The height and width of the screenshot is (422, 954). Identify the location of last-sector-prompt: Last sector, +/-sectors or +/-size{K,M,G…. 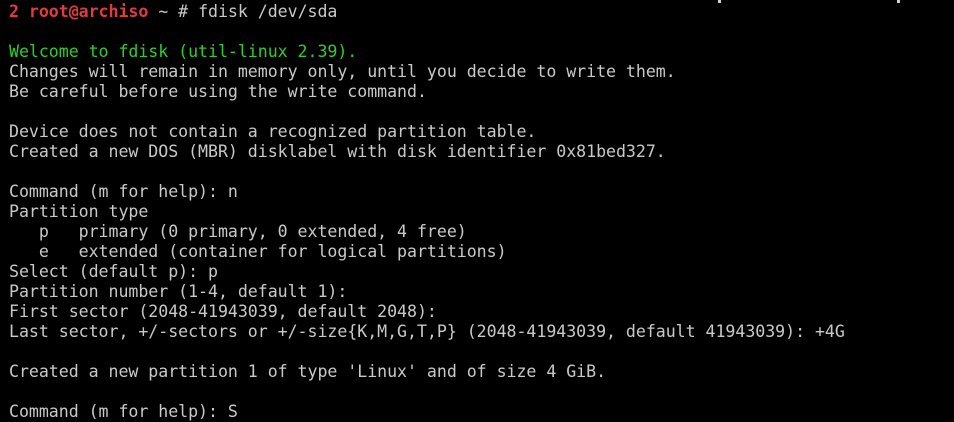
(427, 331).